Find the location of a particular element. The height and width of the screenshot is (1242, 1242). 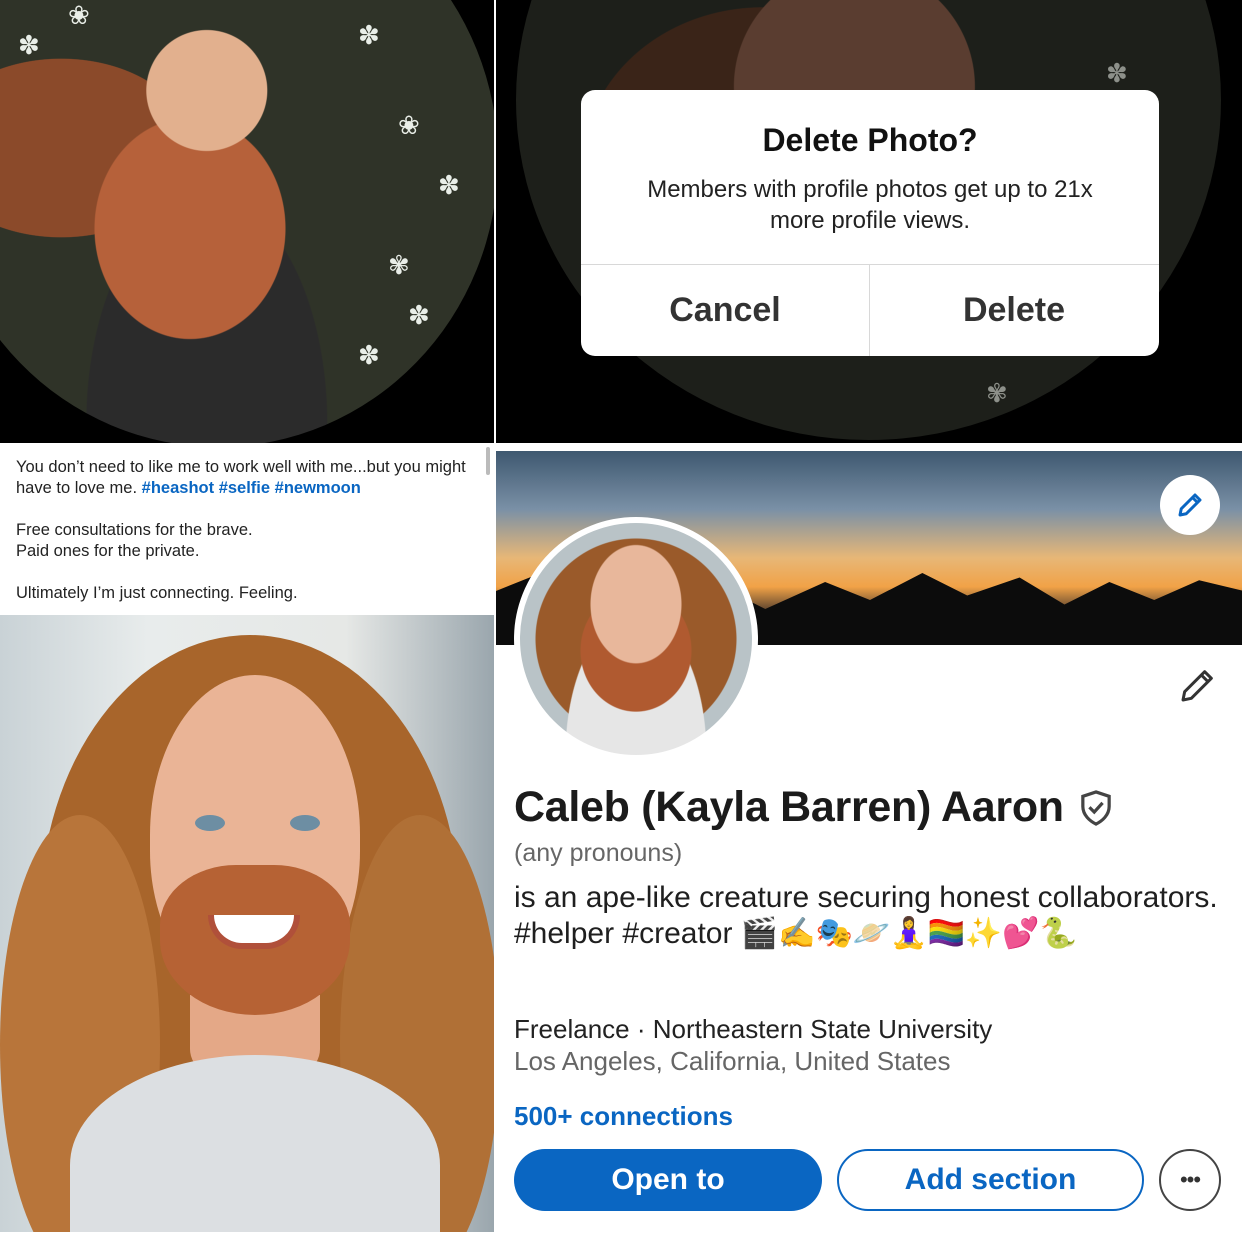

edit-intro-button is located at coordinates (1198, 685).